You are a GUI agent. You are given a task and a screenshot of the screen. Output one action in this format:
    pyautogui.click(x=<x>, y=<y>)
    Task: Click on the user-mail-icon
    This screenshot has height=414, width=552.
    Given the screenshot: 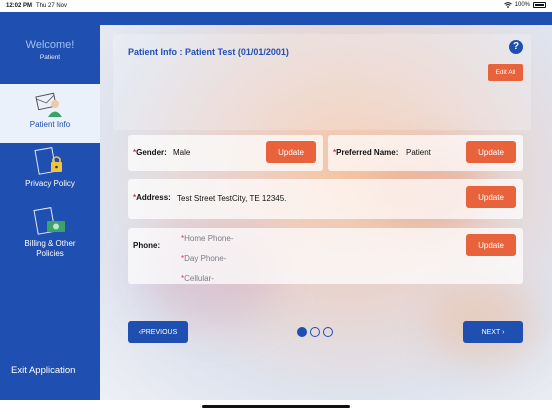 What is the action you would take?
    pyautogui.click(x=48, y=104)
    